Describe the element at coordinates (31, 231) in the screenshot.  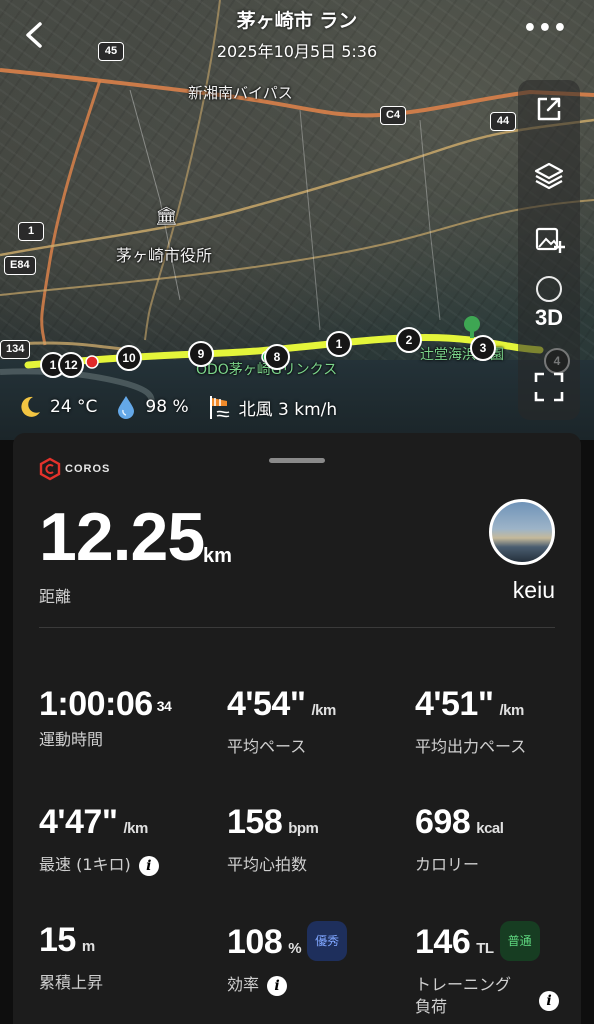
I see `road-badge: 1` at that location.